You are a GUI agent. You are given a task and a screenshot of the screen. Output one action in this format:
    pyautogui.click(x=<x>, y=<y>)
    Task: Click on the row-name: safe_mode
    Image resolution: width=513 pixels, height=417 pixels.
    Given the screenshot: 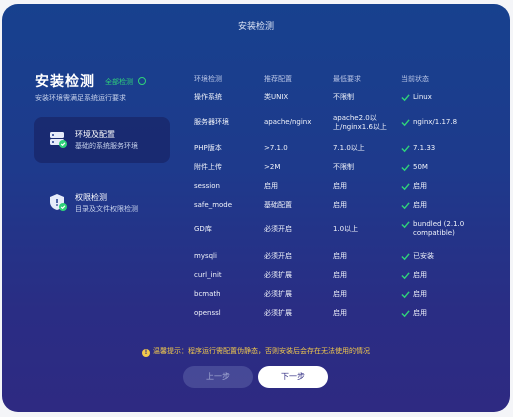 What is the action you would take?
    pyautogui.click(x=213, y=205)
    